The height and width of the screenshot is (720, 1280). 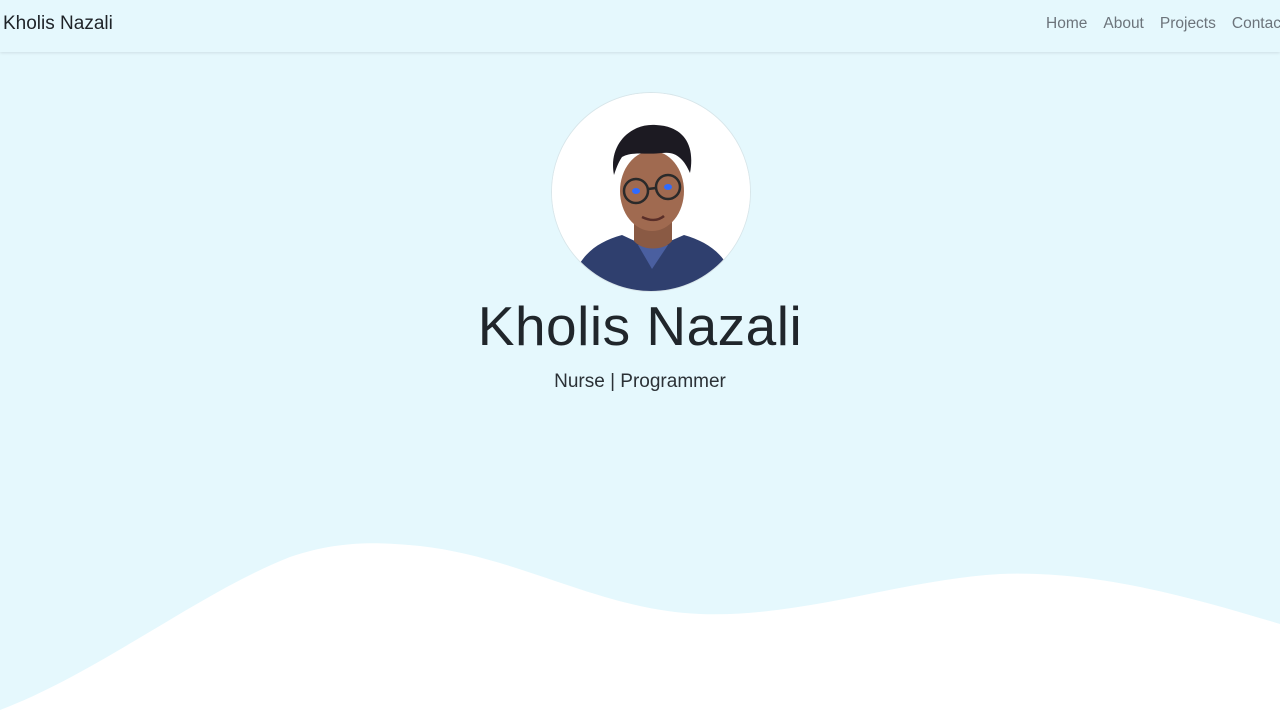 I want to click on avatar-portrait-icon, so click(x=651, y=192).